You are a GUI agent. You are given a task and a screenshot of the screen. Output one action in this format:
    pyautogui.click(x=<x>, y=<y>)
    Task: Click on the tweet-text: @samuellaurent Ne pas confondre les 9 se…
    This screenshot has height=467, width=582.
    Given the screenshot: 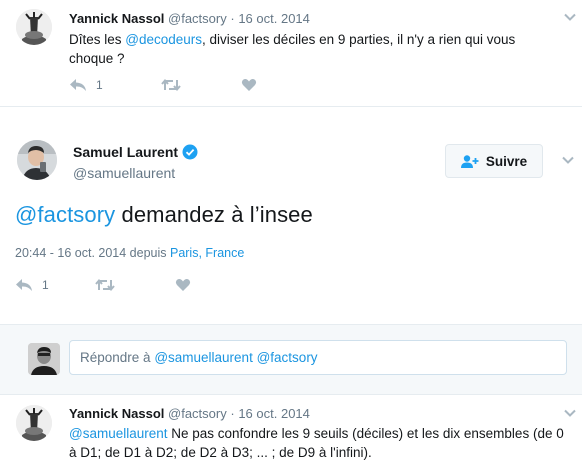 What is the action you would take?
    pyautogui.click(x=316, y=443)
    